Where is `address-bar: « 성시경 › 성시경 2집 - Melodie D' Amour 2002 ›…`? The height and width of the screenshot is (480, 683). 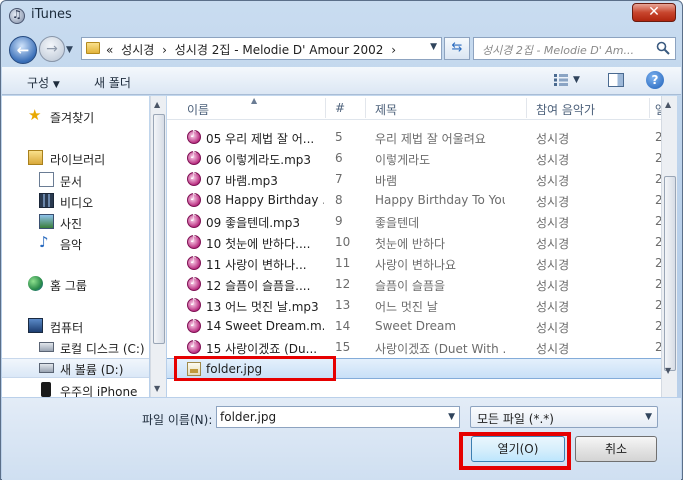 address-bar: « 성시경 › 성시경 2집 - Melodie D' Amour 2002 ›… is located at coordinates (261, 48).